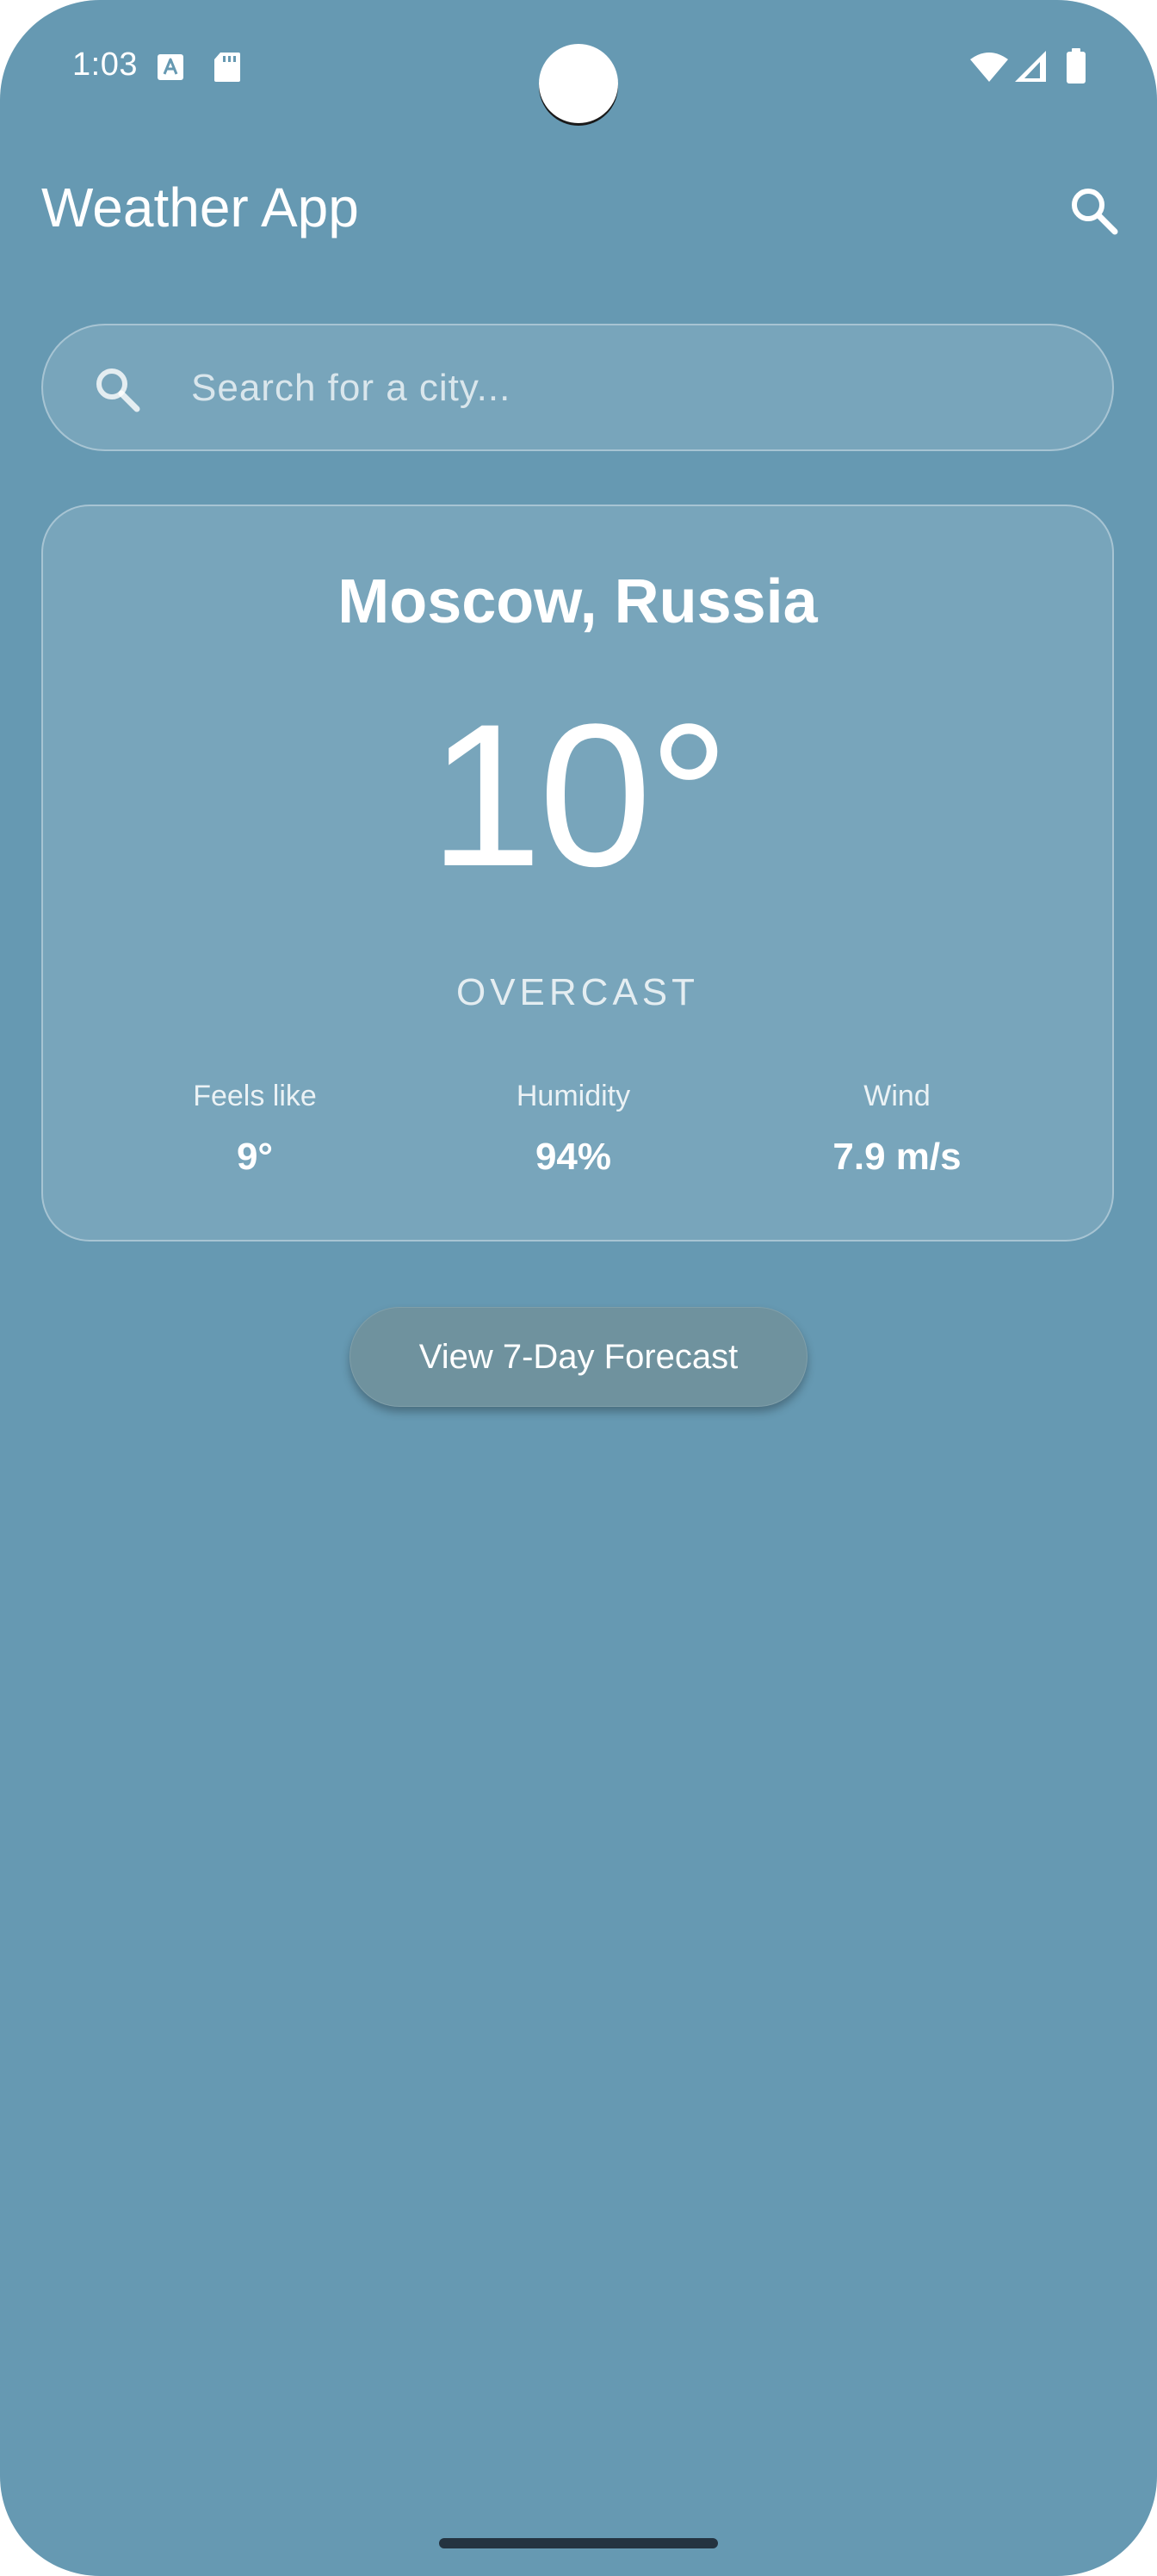  Describe the element at coordinates (897, 1096) in the screenshot. I see `stat-label: Wind` at that location.